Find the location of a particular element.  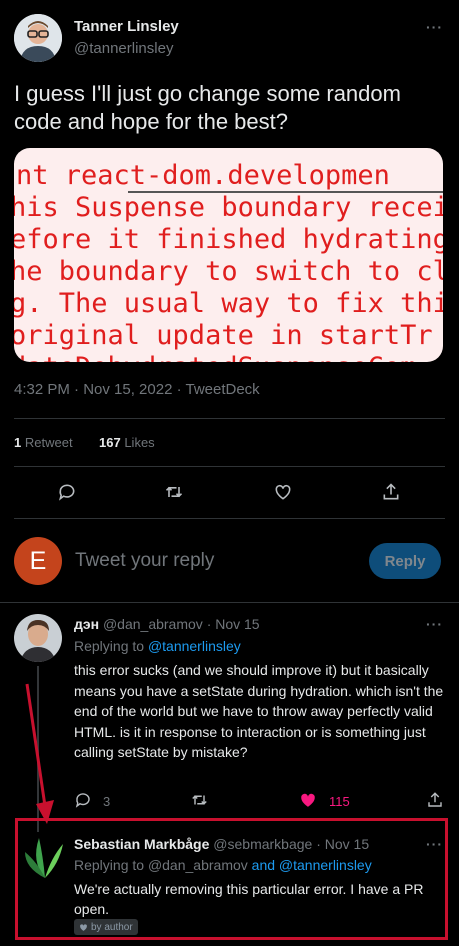

share-icon is located at coordinates (391, 492).